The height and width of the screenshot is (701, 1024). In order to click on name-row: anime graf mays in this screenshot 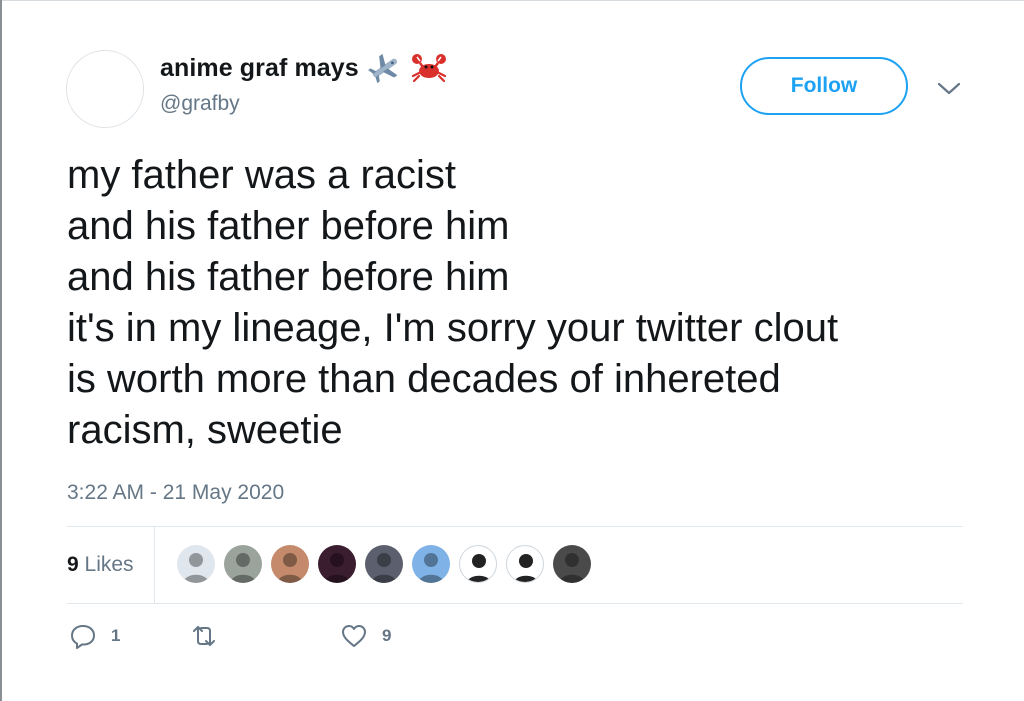, I will do `click(303, 68)`.